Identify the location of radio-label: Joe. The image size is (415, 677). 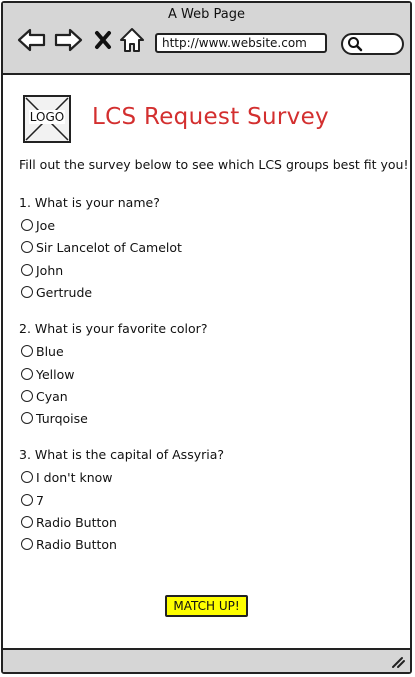
(46, 225).